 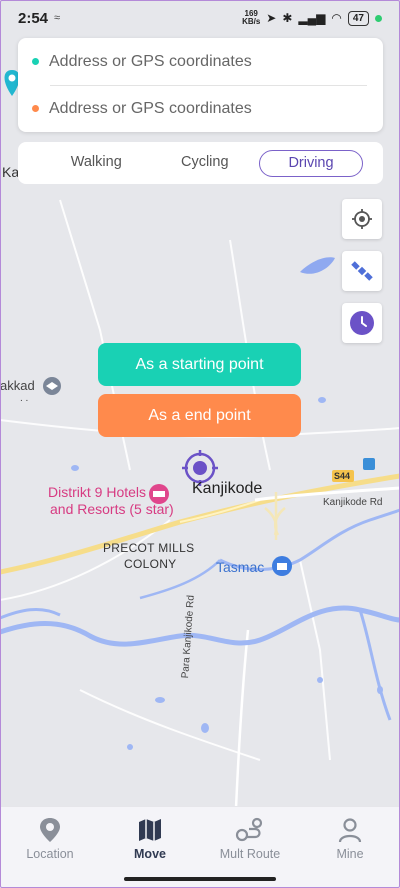 I want to click on status-icons: 169 KB/s ➤ ✱ ▂▄▆ ◠ 47, so click(x=312, y=18).